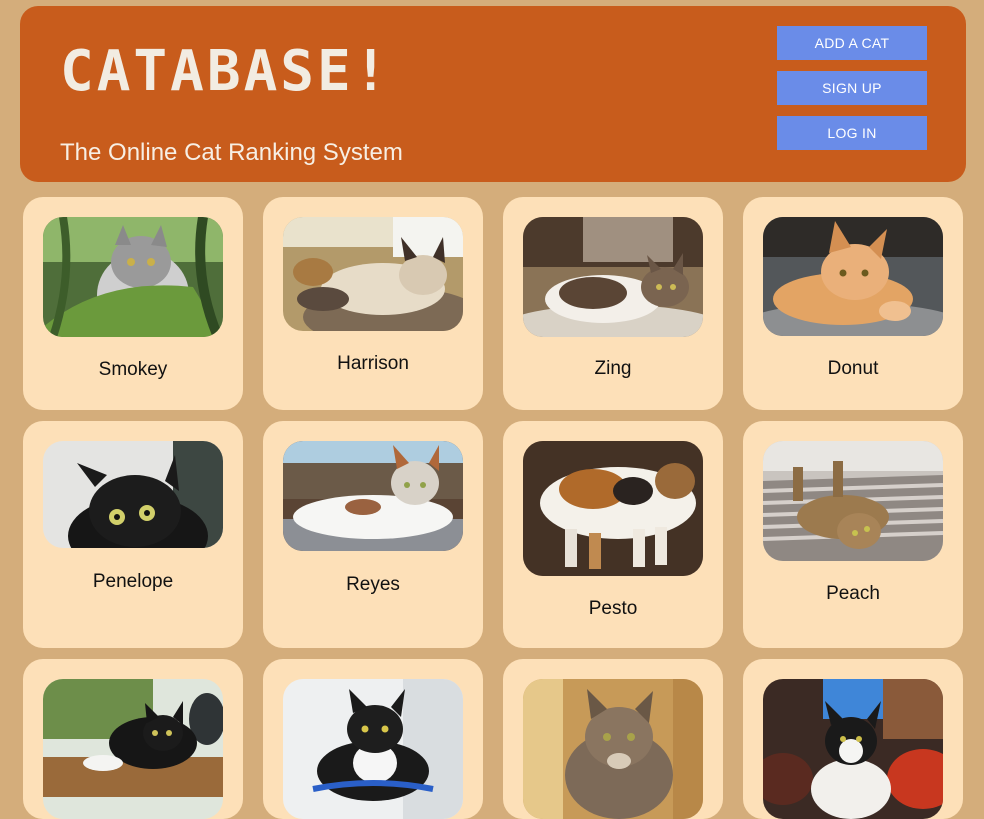  I want to click on cat-card: Harrison, so click(373, 303).